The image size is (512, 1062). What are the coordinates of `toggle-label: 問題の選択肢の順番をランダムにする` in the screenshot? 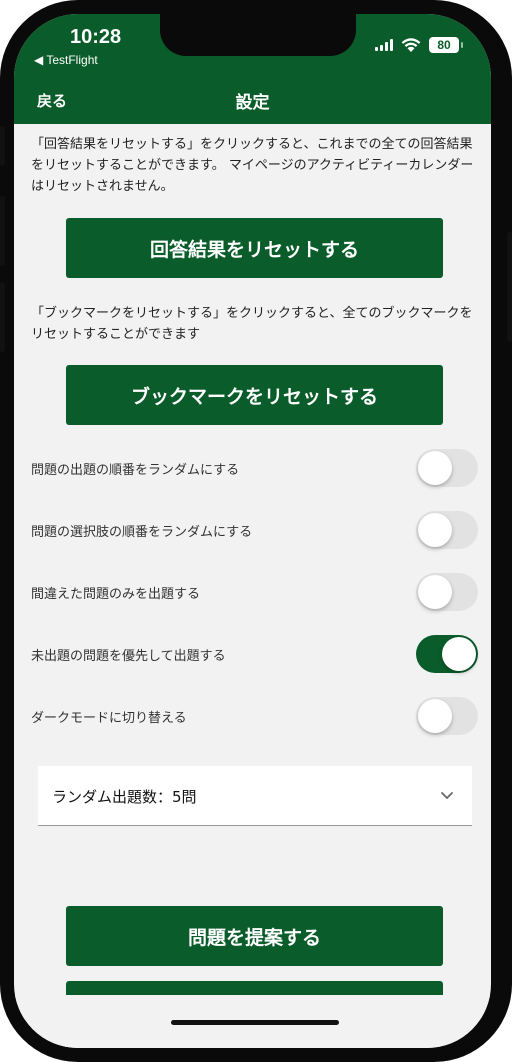 It's located at (142, 532).